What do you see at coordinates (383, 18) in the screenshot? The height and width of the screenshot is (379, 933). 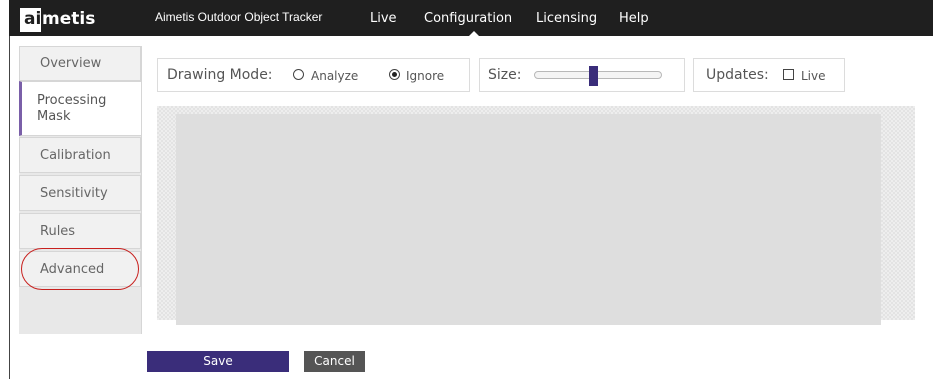 I see `nav-live: Live` at bounding box center [383, 18].